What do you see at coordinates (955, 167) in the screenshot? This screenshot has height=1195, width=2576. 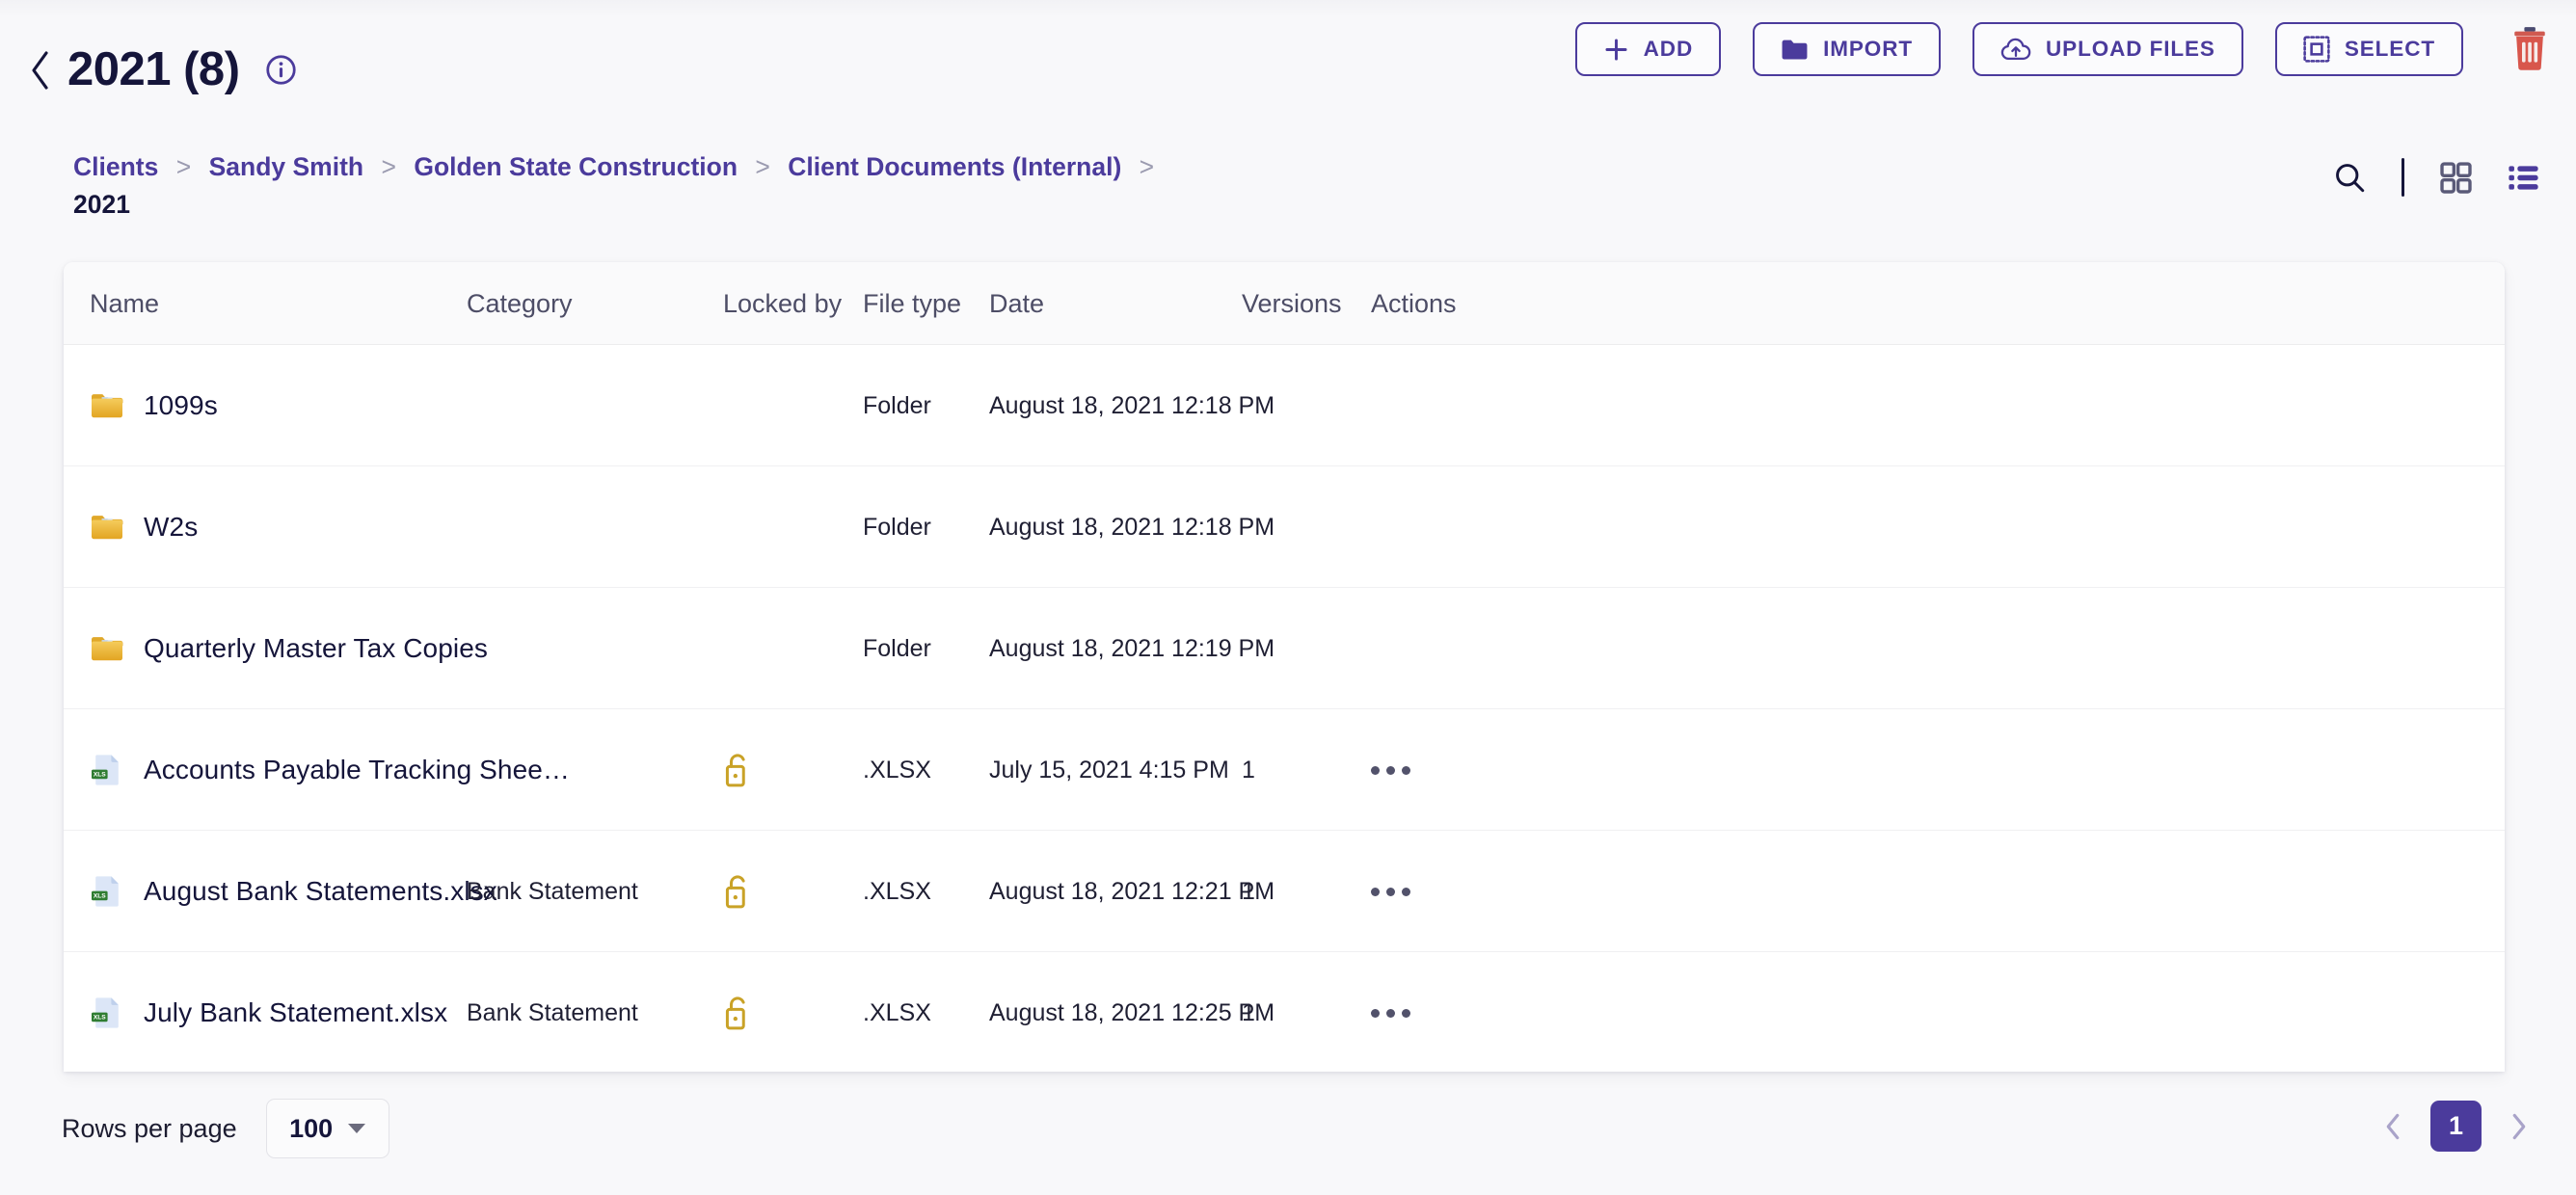 I see `breadcrumb-item-client-documents: Client Documents (Internal)` at bounding box center [955, 167].